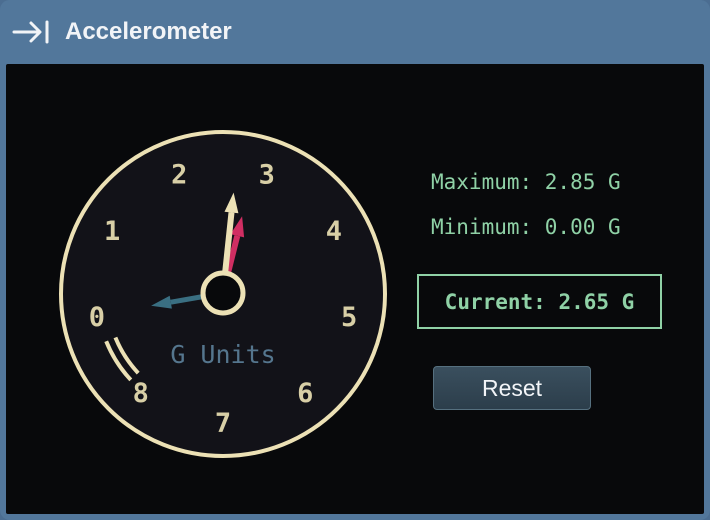 The height and width of the screenshot is (520, 710). What do you see at coordinates (305, 393) in the screenshot?
I see `gauge-number-6: 6` at bounding box center [305, 393].